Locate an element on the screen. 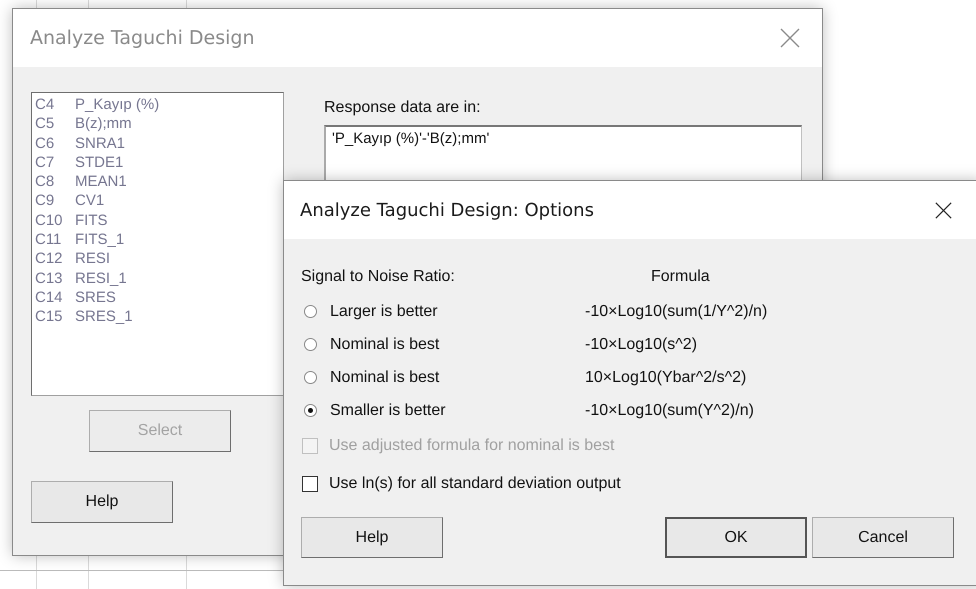  formula-text: -10×Log10(sum(Y^2)/n) is located at coordinates (669, 411).